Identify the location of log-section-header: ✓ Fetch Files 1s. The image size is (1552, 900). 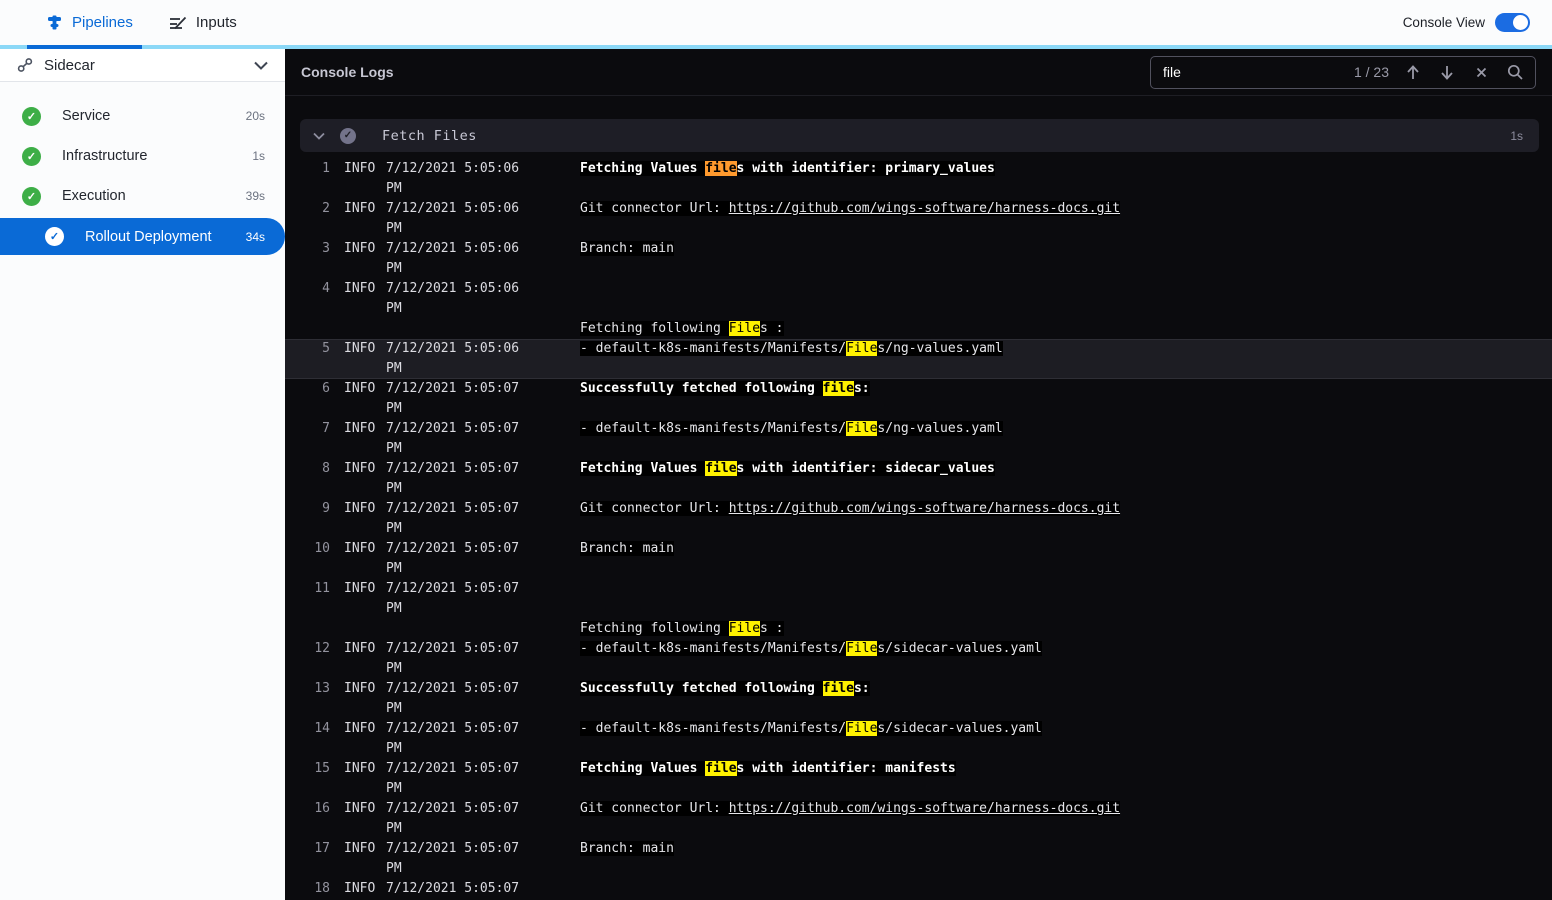
(919, 135).